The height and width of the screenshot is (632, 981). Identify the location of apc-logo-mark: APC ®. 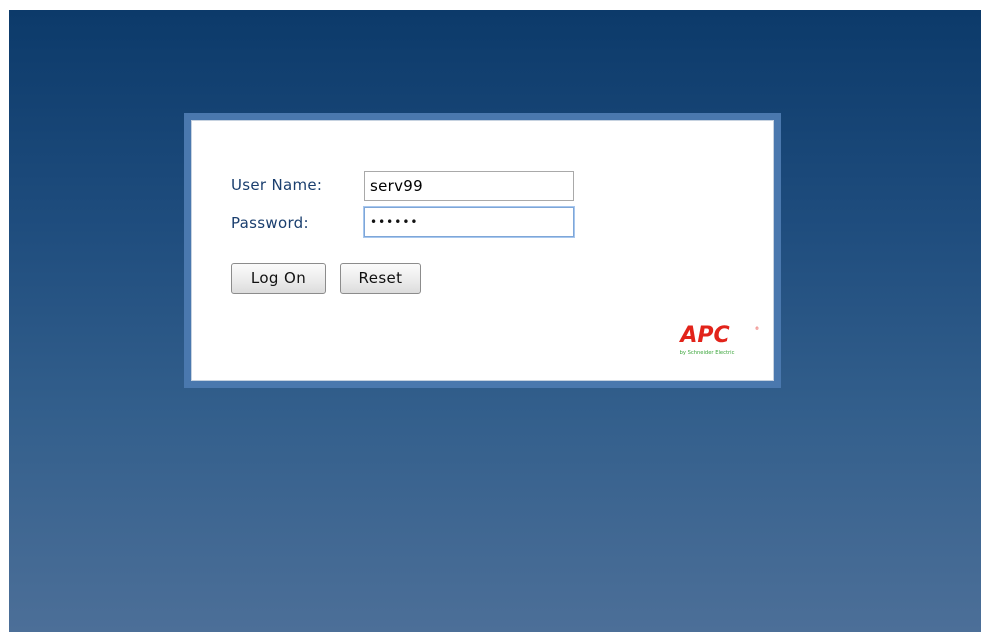
(718, 335).